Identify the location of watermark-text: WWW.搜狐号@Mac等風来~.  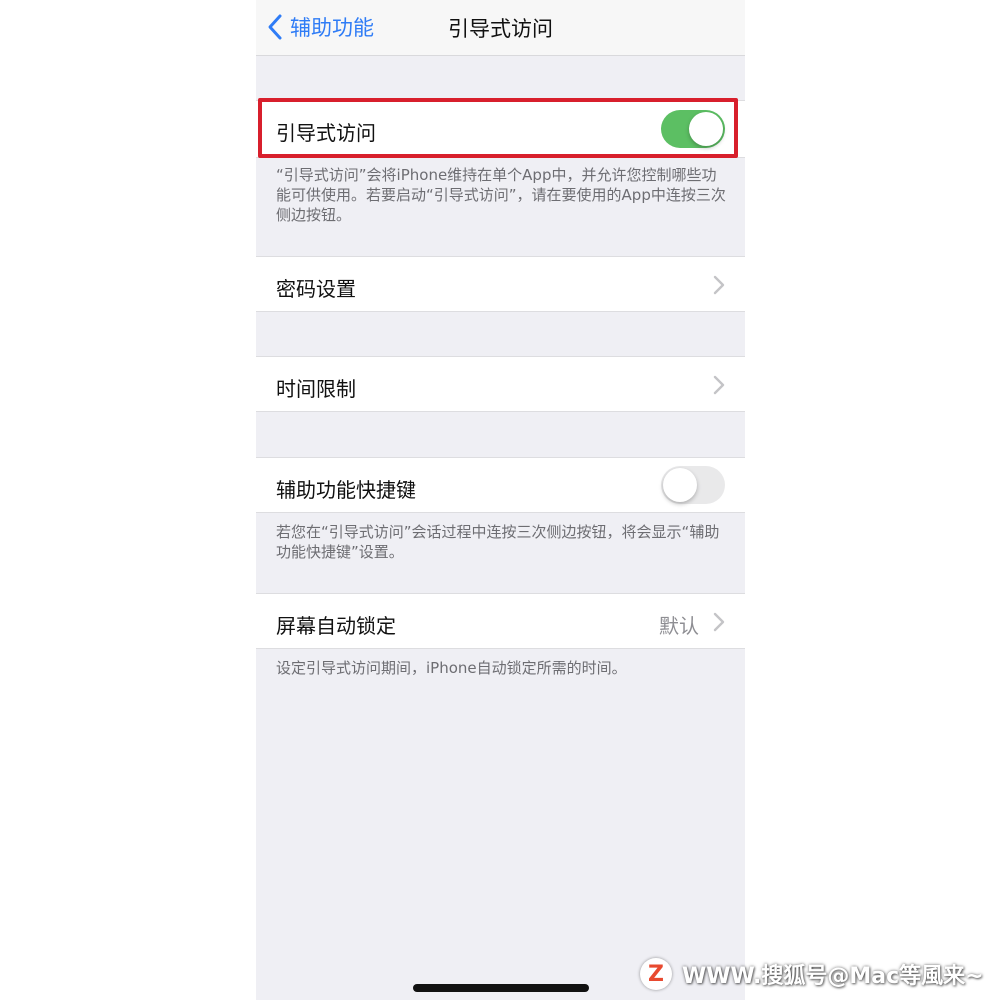
(833, 976).